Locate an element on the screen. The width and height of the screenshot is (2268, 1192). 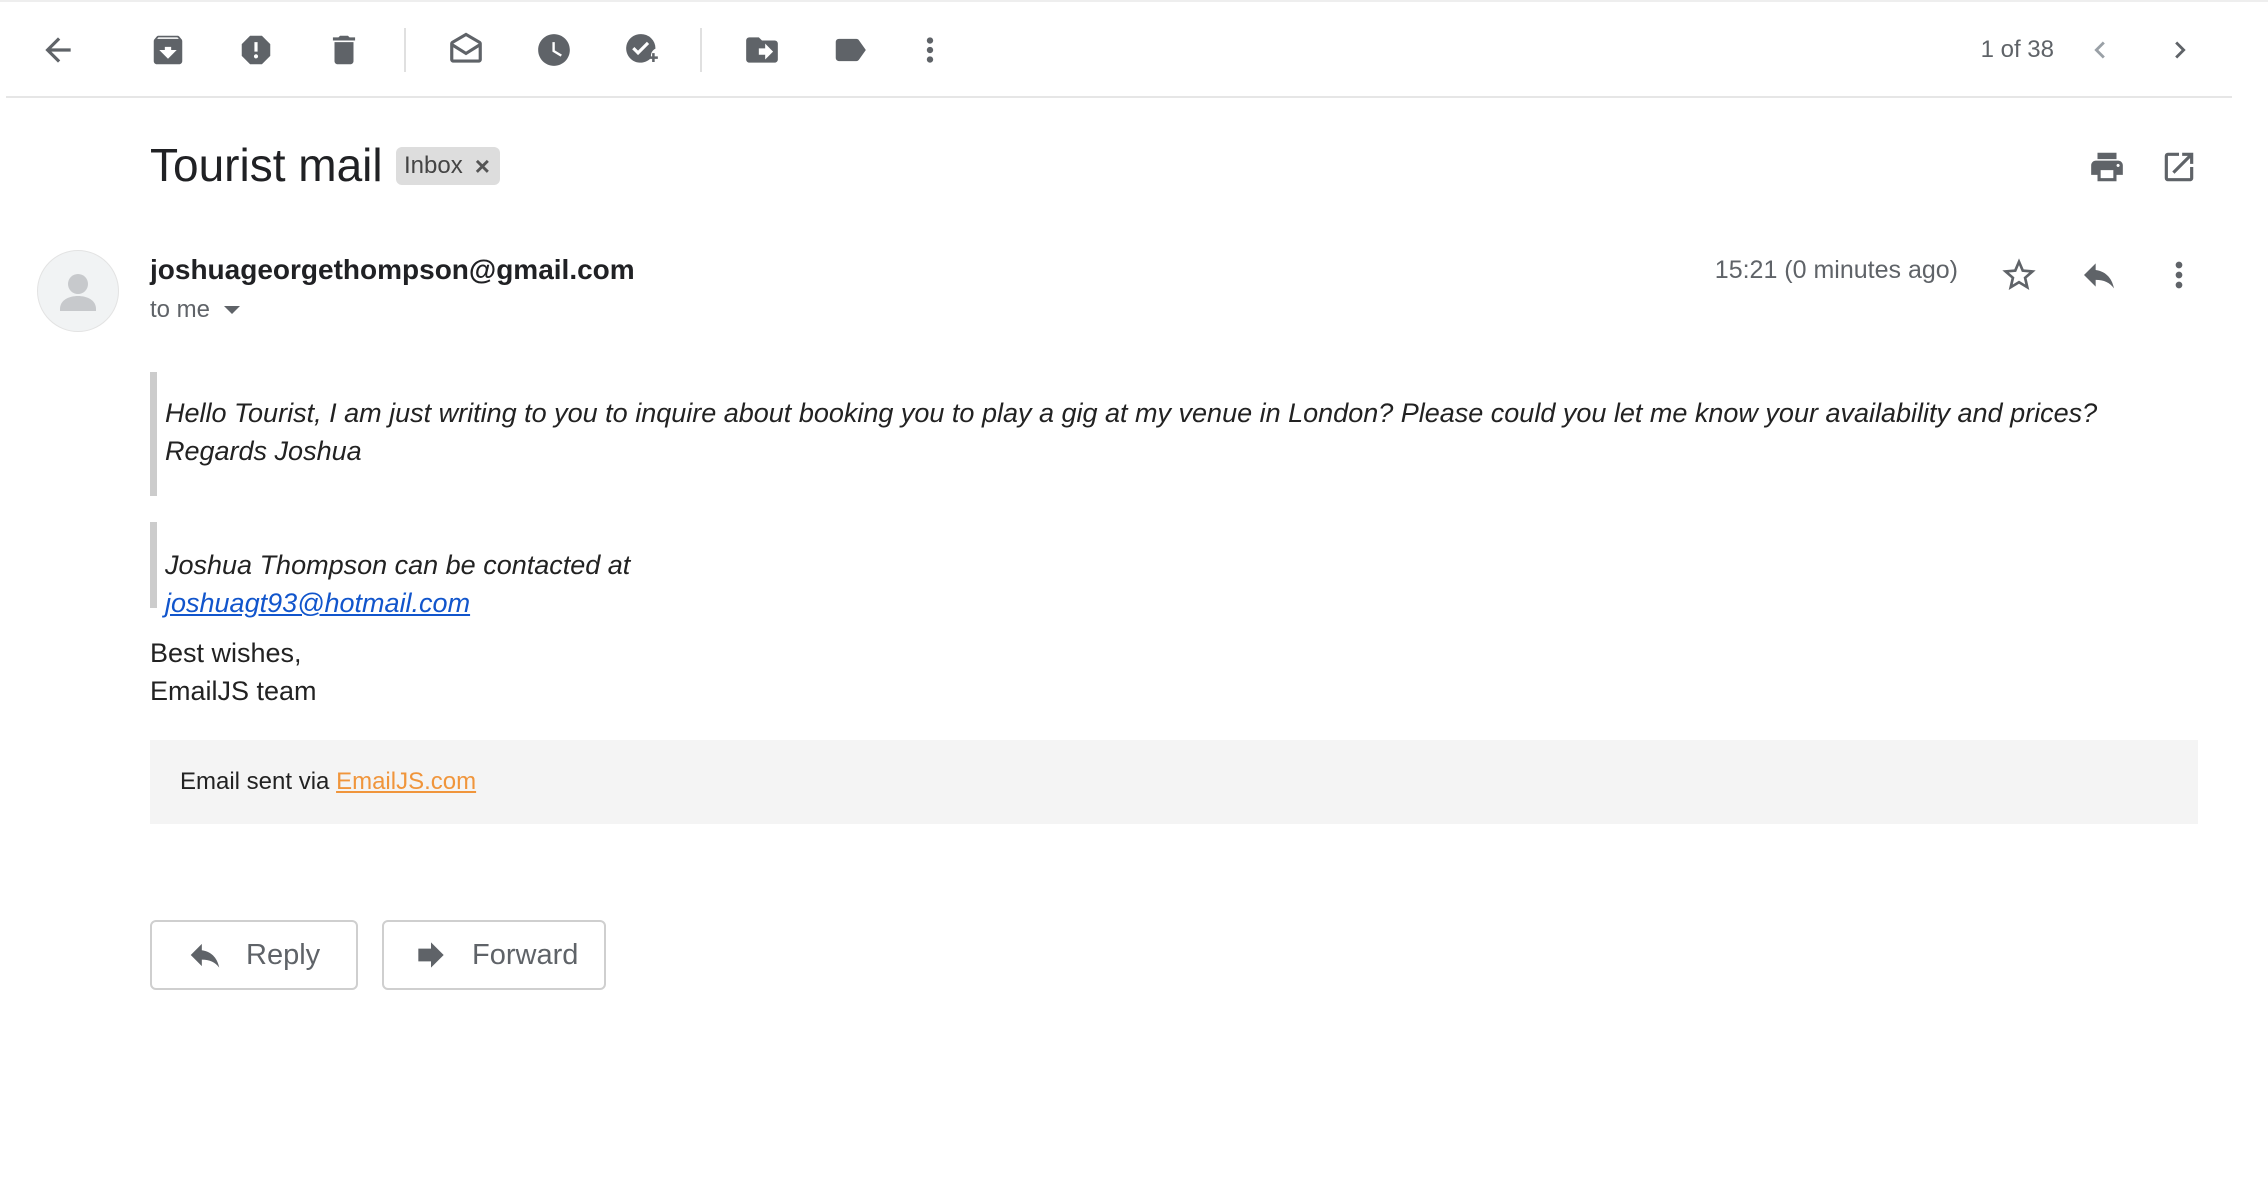
archive-icon is located at coordinates (168, 50).